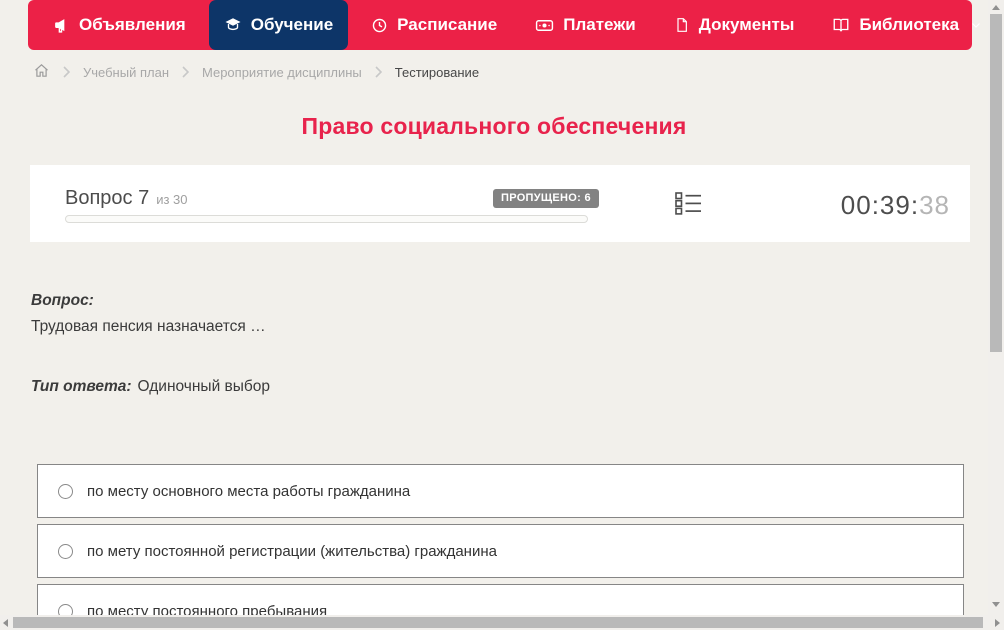 The width and height of the screenshot is (1004, 630). What do you see at coordinates (976, 25) in the screenshot?
I see `chevron-down-icon` at bounding box center [976, 25].